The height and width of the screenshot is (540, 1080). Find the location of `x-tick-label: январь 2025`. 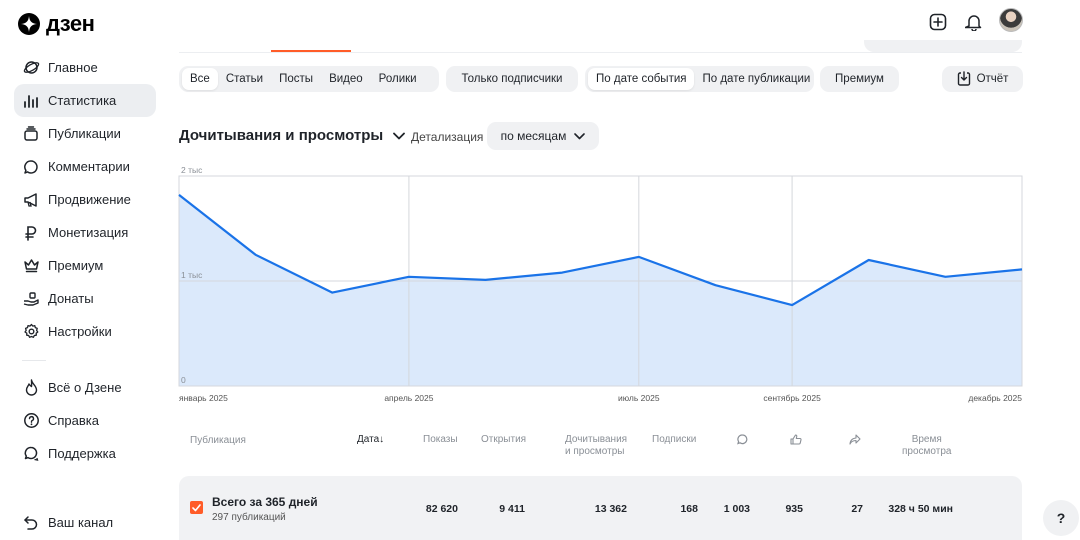

x-tick-label: январь 2025 is located at coordinates (203, 398).